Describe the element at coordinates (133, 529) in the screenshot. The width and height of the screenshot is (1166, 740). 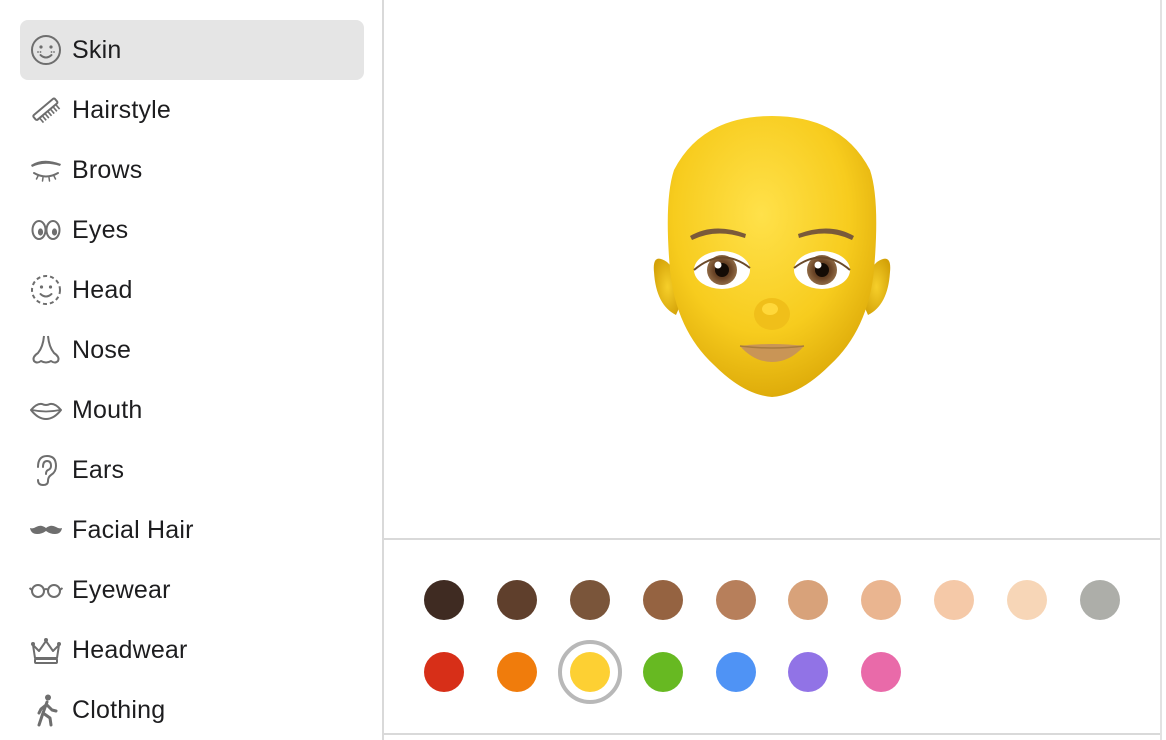
I see `sidebar-item-label: Facial Hair` at that location.